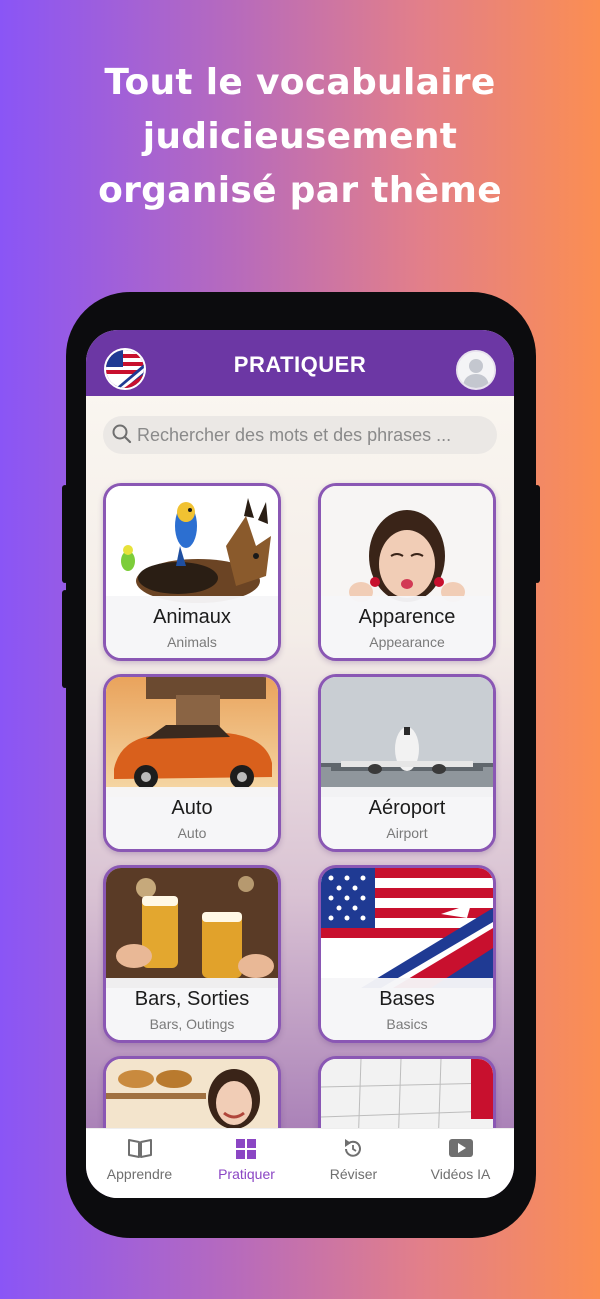 Image resolution: width=600 pixels, height=1299 pixels. I want to click on search-bar, so click(300, 435).